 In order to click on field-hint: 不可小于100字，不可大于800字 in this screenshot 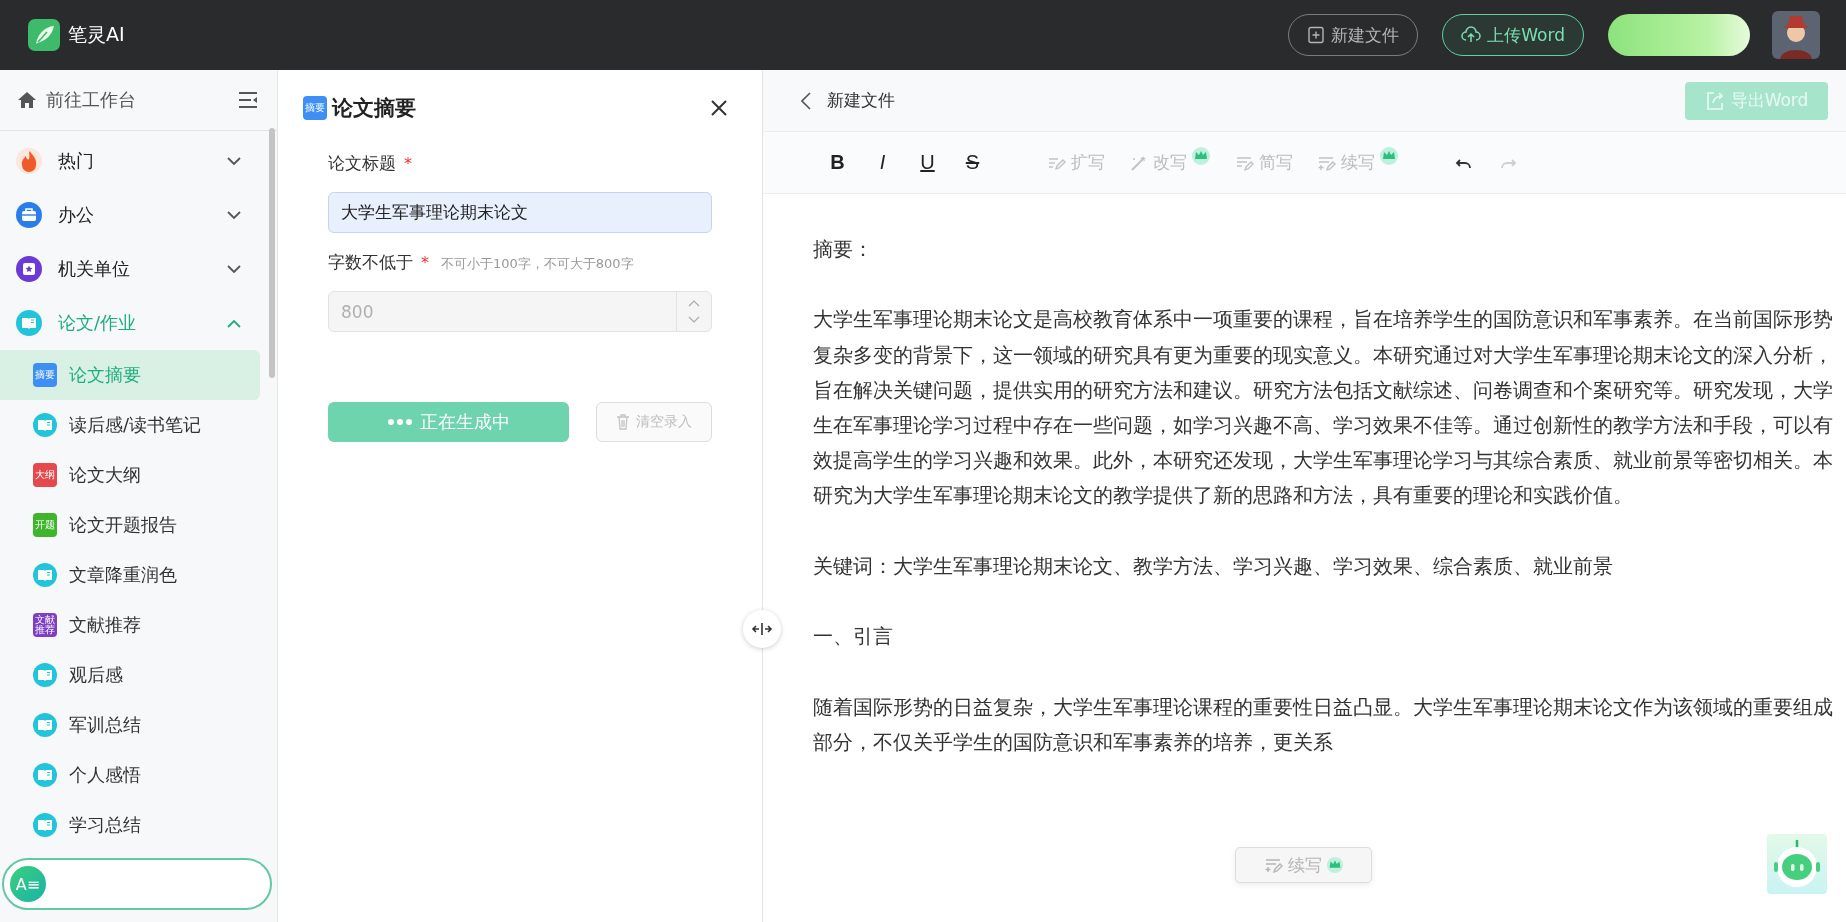, I will do `click(537, 264)`.